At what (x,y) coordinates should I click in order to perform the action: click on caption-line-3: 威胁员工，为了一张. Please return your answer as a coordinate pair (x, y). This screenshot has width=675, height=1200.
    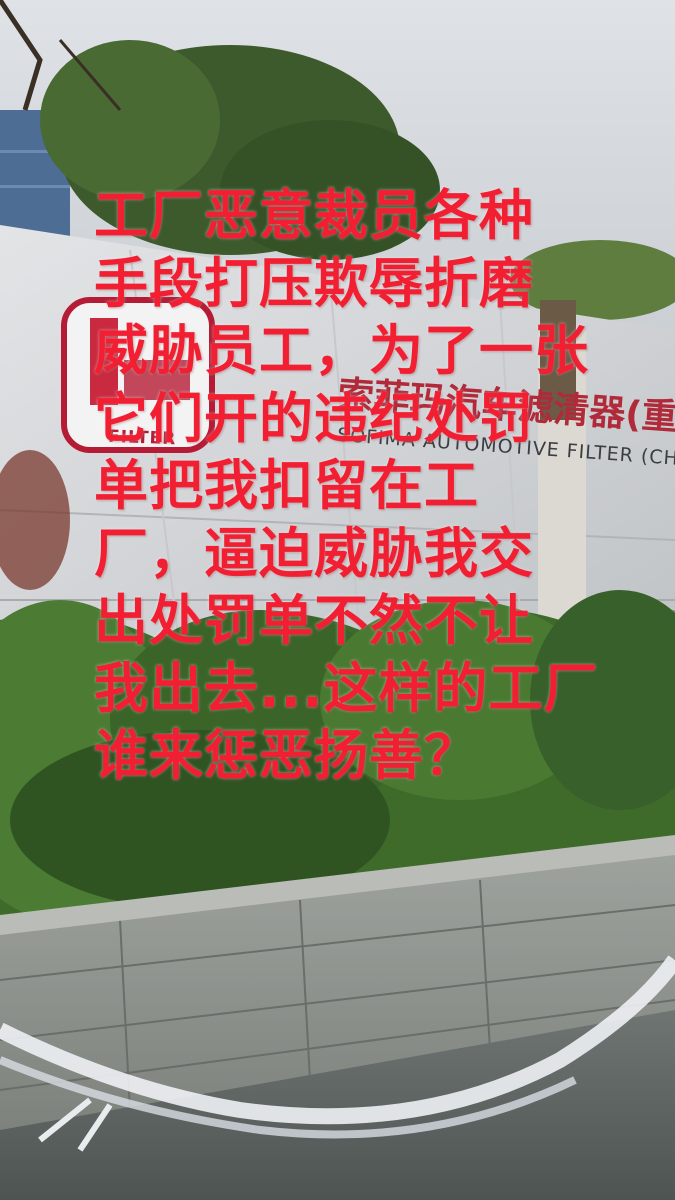
    Looking at the image, I should click on (341, 350).